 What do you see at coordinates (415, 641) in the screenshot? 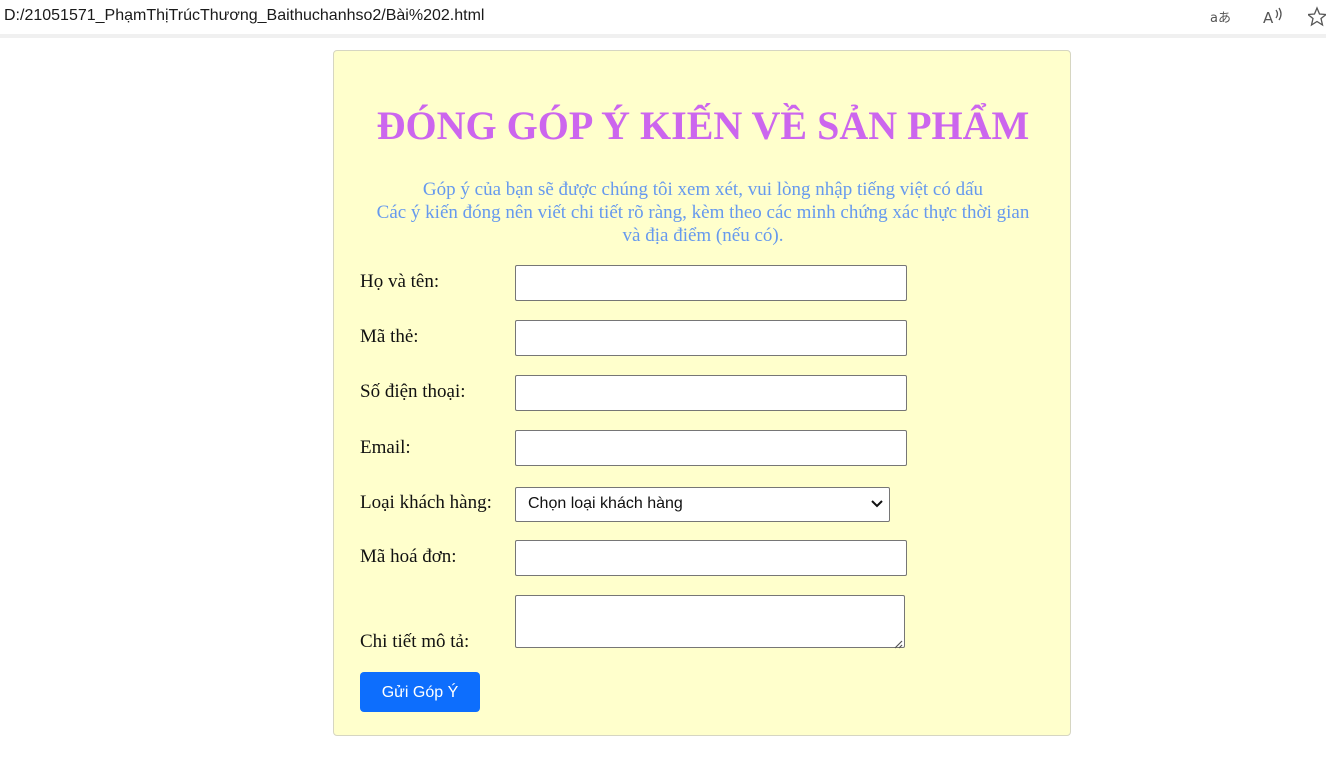
I see `details-label: Chi tiết mô tả:` at bounding box center [415, 641].